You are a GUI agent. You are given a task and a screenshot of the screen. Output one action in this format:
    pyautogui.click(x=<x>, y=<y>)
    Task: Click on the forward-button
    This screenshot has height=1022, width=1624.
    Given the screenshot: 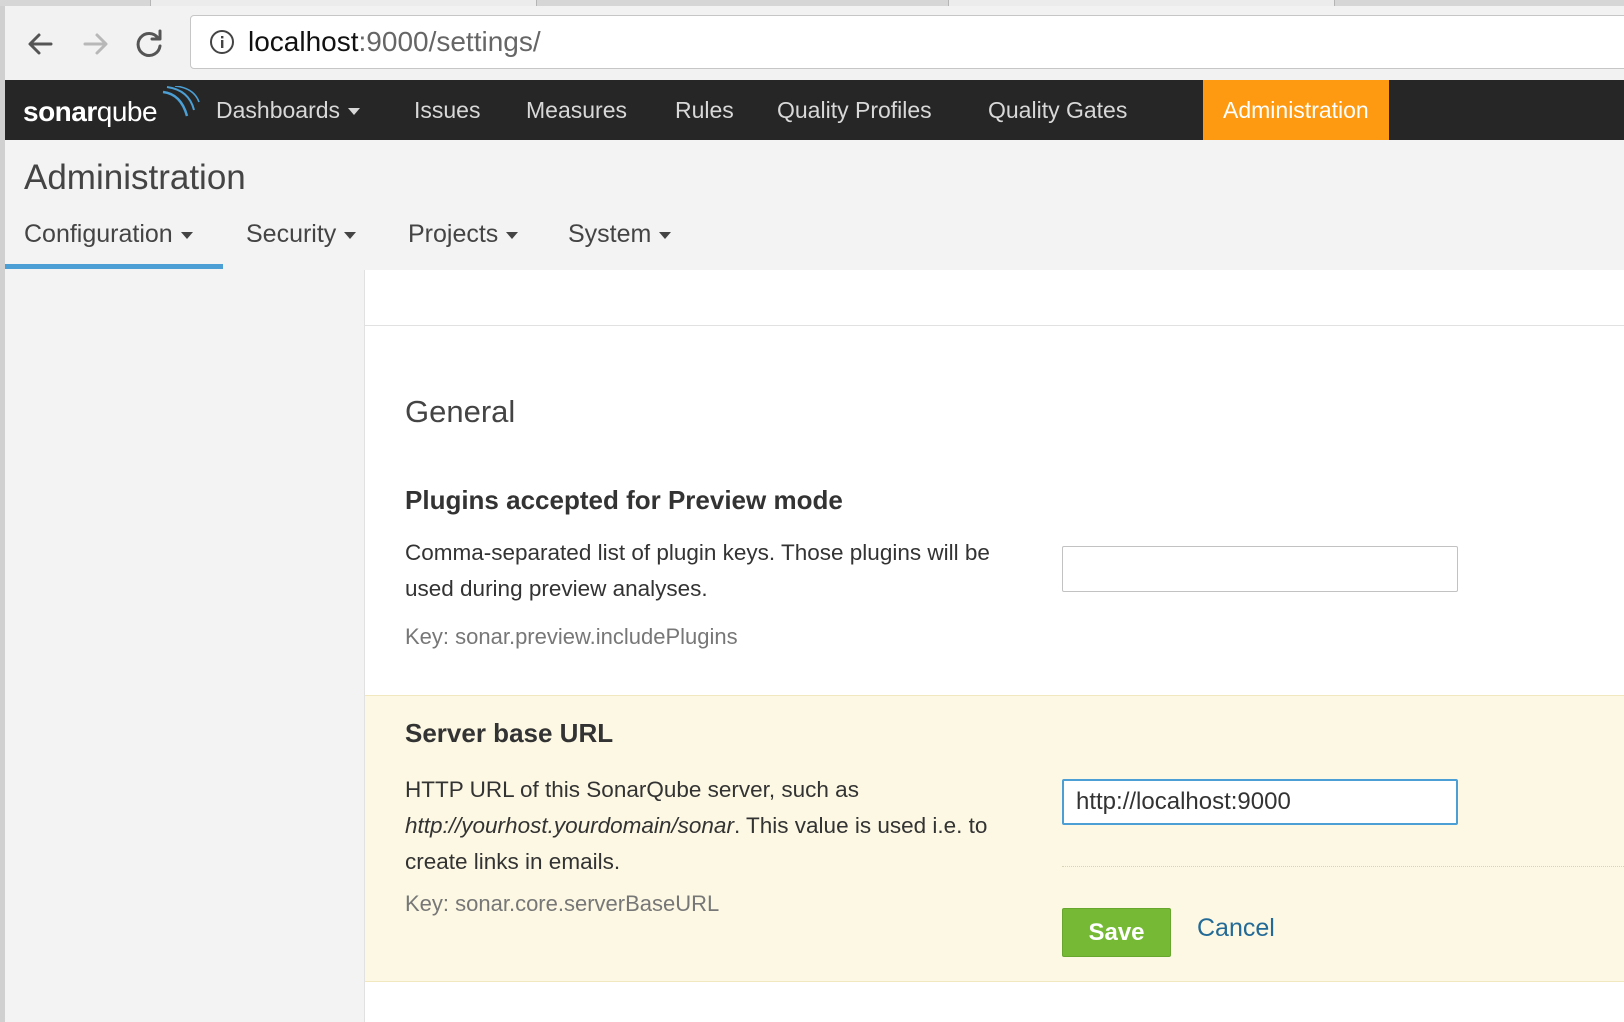 What is the action you would take?
    pyautogui.click(x=95, y=44)
    